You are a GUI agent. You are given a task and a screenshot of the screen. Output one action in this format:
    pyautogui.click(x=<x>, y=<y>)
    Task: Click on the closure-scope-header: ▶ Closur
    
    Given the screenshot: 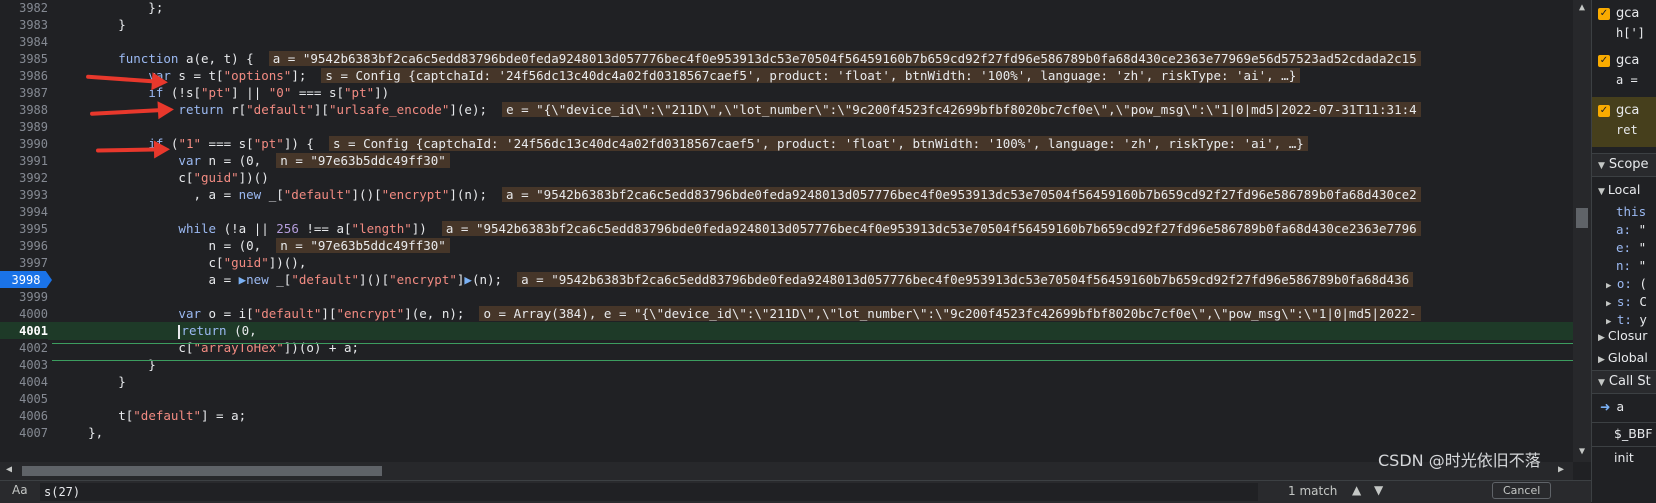 What is the action you would take?
    pyautogui.click(x=1624, y=336)
    